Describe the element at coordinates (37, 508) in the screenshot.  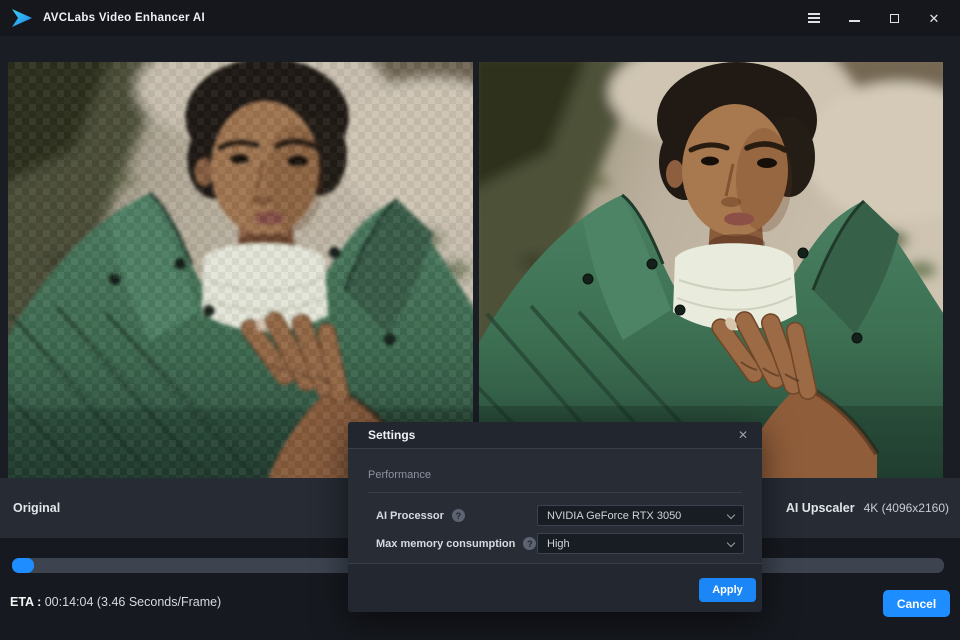
I see `original-label: Original` at that location.